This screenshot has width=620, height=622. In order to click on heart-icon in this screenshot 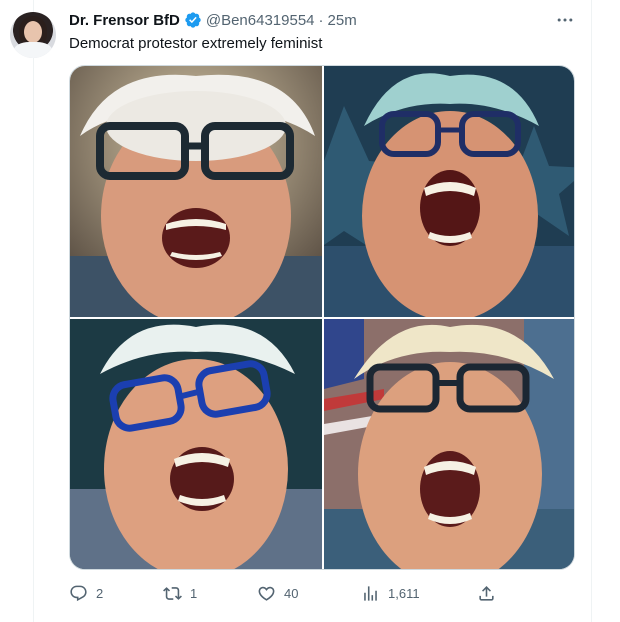, I will do `click(266, 593)`.